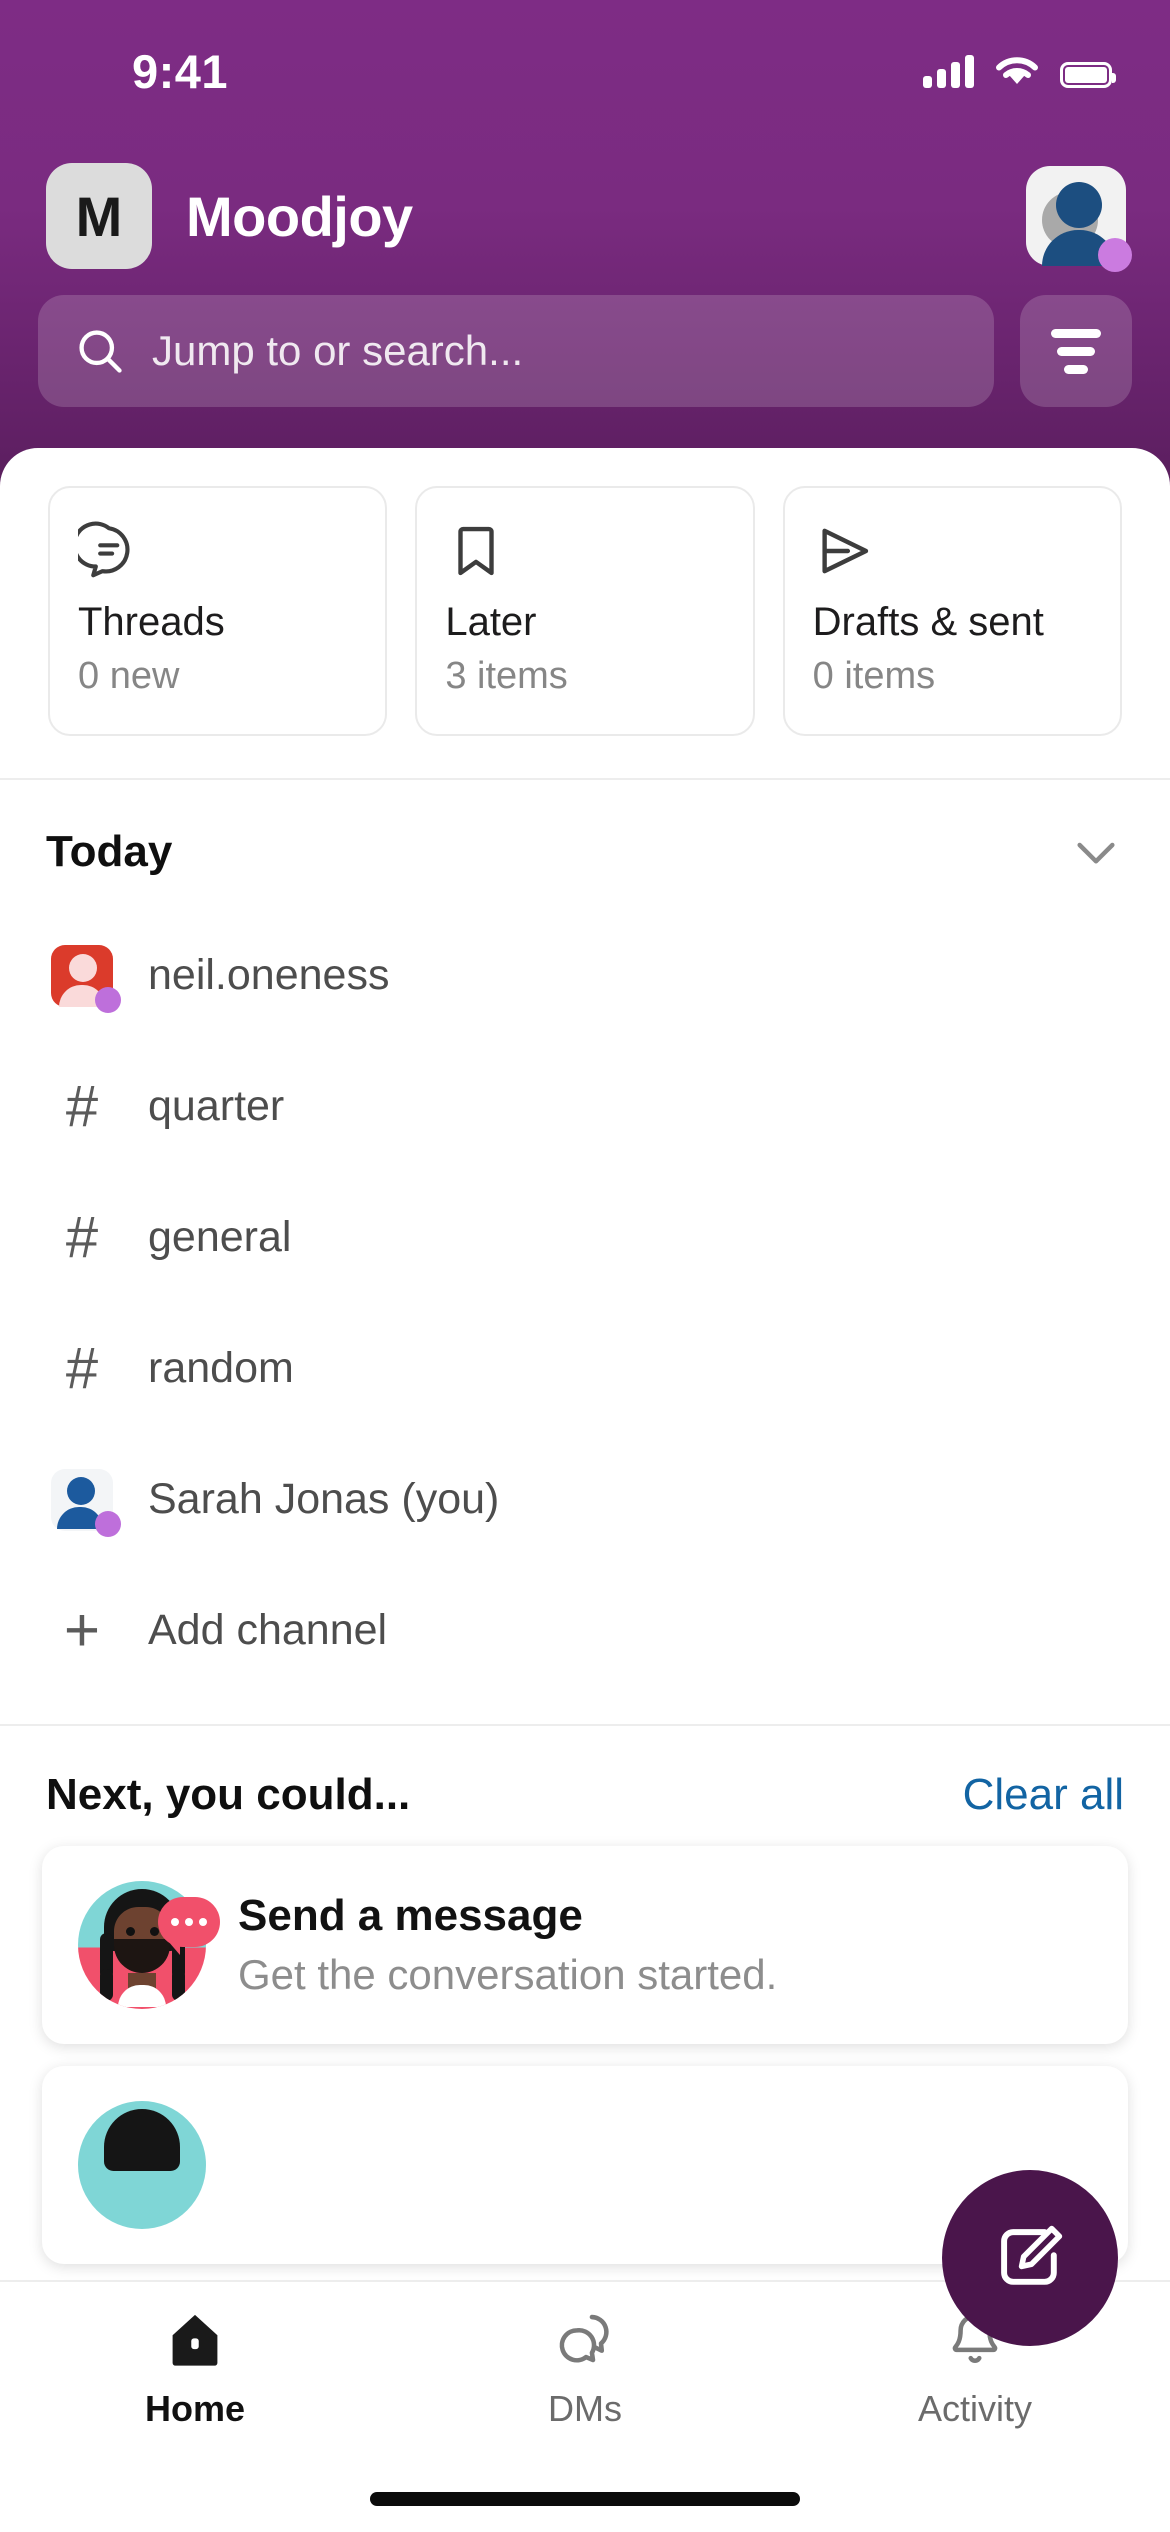 The height and width of the screenshot is (2532, 1170). I want to click on card-title: Later, so click(491, 622).